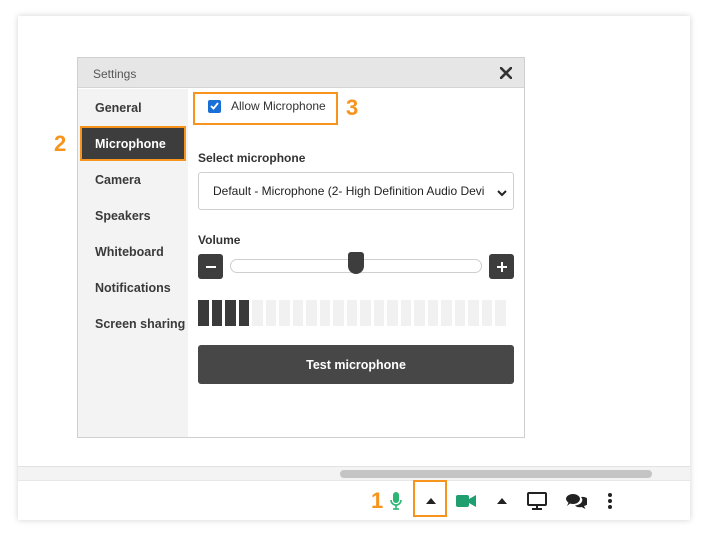 The image size is (708, 538). I want to click on volume-decrease-button, so click(210, 266).